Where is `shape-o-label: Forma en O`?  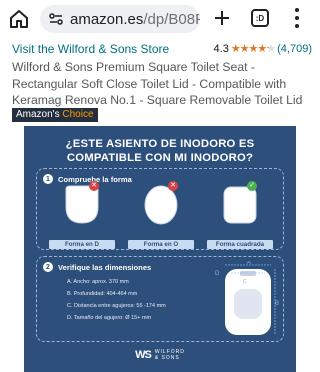
shape-o-label: Forma en O is located at coordinates (161, 244).